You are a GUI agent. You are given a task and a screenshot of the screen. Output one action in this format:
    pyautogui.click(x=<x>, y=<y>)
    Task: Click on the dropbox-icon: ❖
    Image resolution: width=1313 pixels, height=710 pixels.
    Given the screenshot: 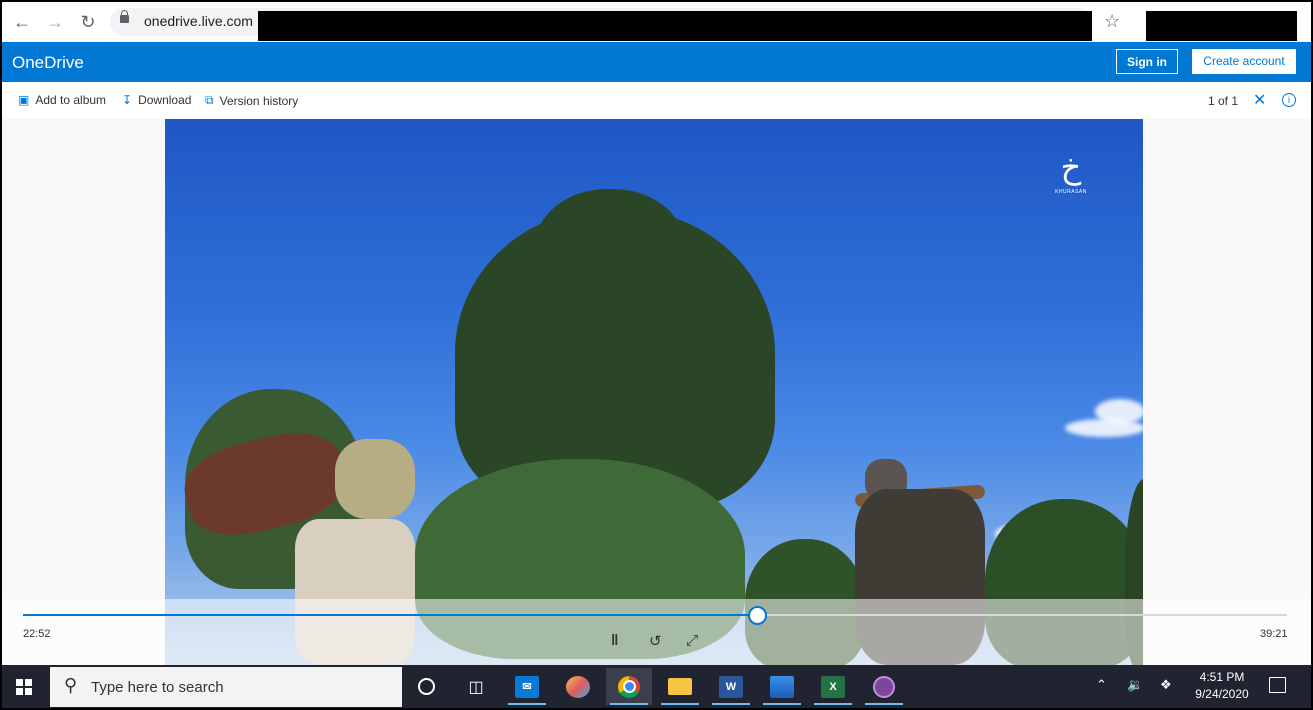 What is the action you would take?
    pyautogui.click(x=1166, y=685)
    